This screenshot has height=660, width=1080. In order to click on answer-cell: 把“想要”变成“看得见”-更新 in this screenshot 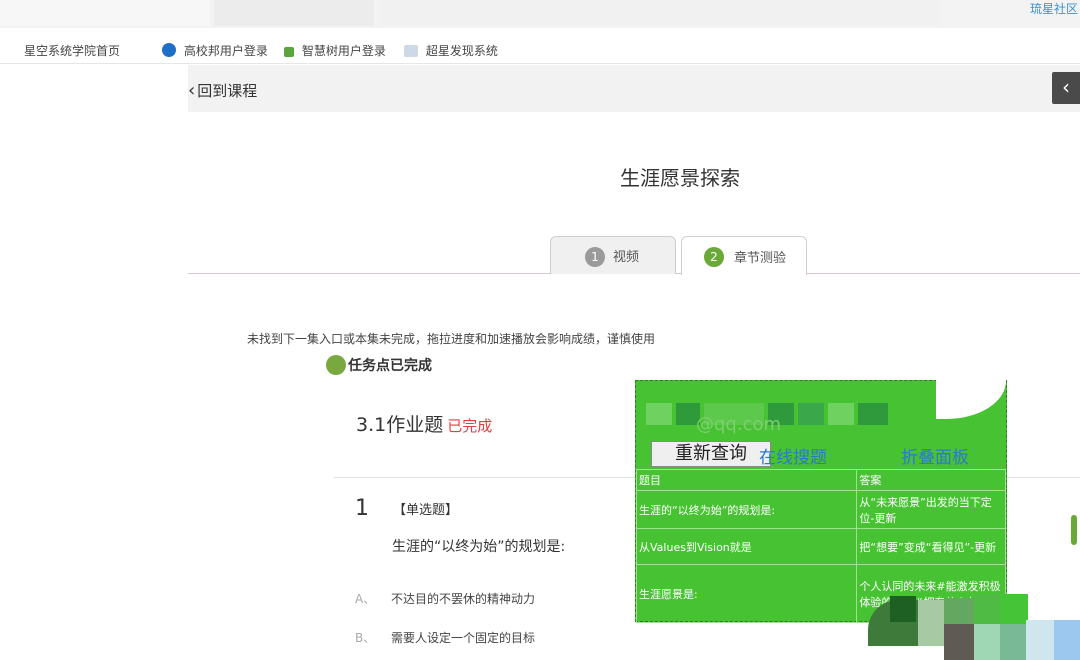, I will do `click(931, 546)`.